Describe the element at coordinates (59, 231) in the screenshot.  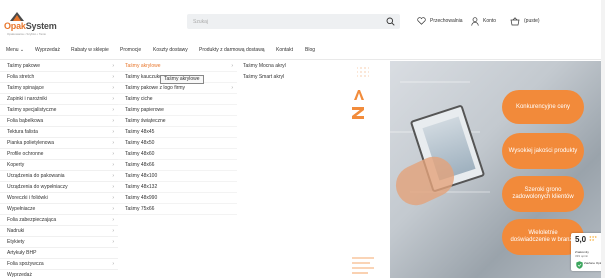
I see `menu-item: Nadruki ›` at that location.